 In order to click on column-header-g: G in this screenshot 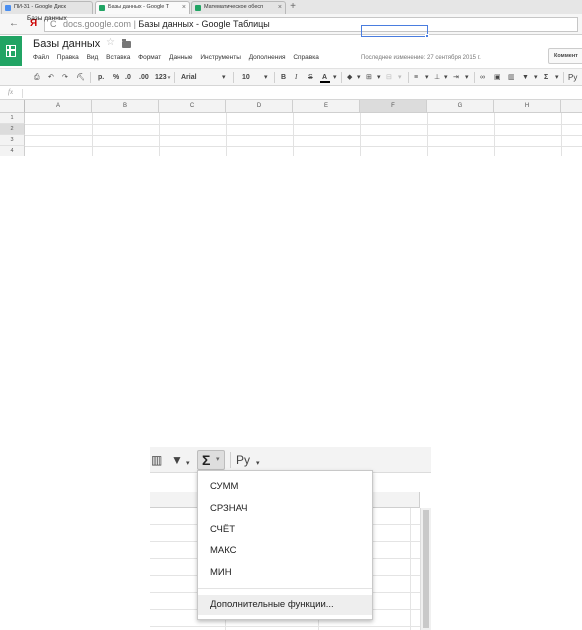, I will do `click(460, 106)`.